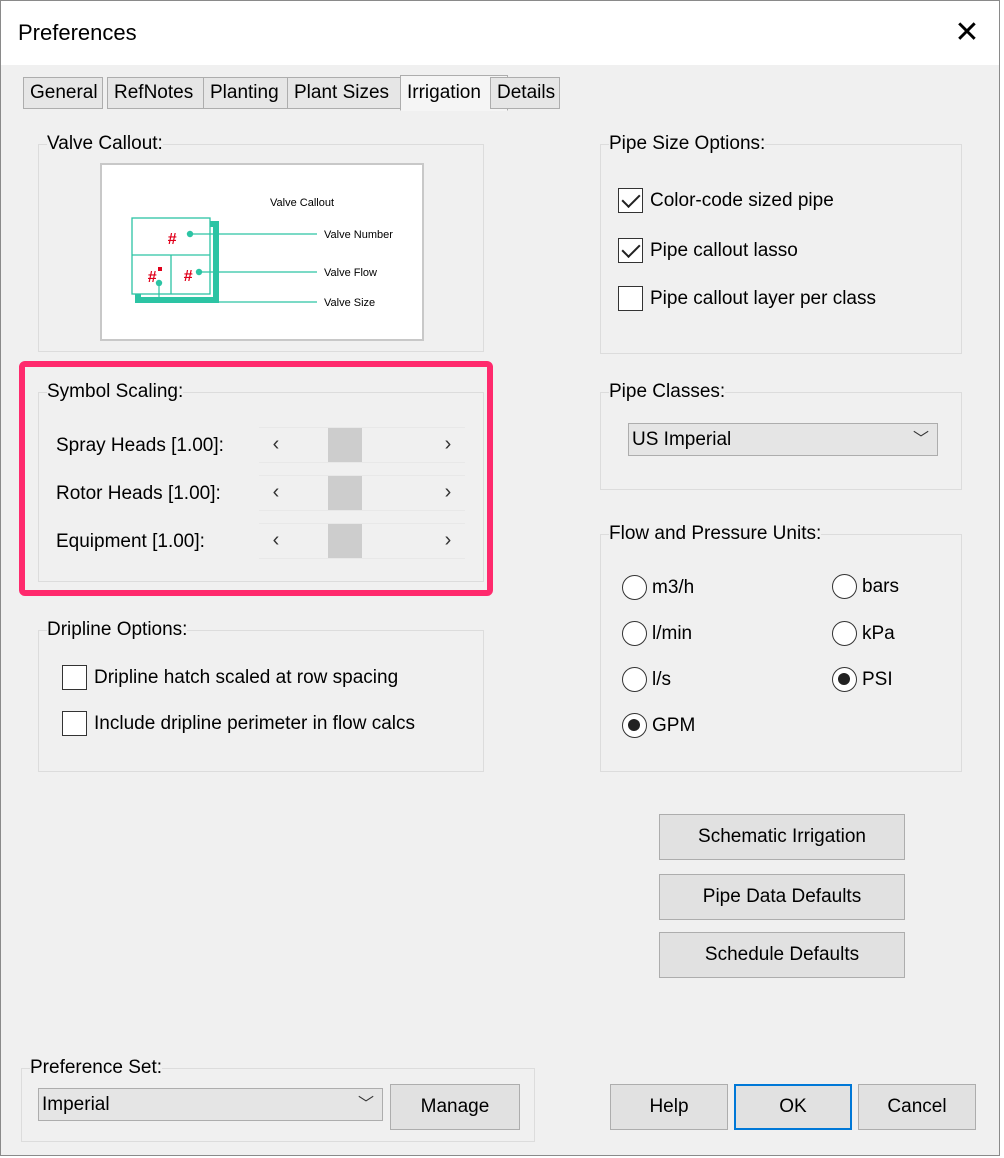 Image resolution: width=1004 pixels, height=1158 pixels. What do you see at coordinates (255, 723) in the screenshot?
I see `dripline-perimeter-text: Include dripline perimeter in flow calcs` at bounding box center [255, 723].